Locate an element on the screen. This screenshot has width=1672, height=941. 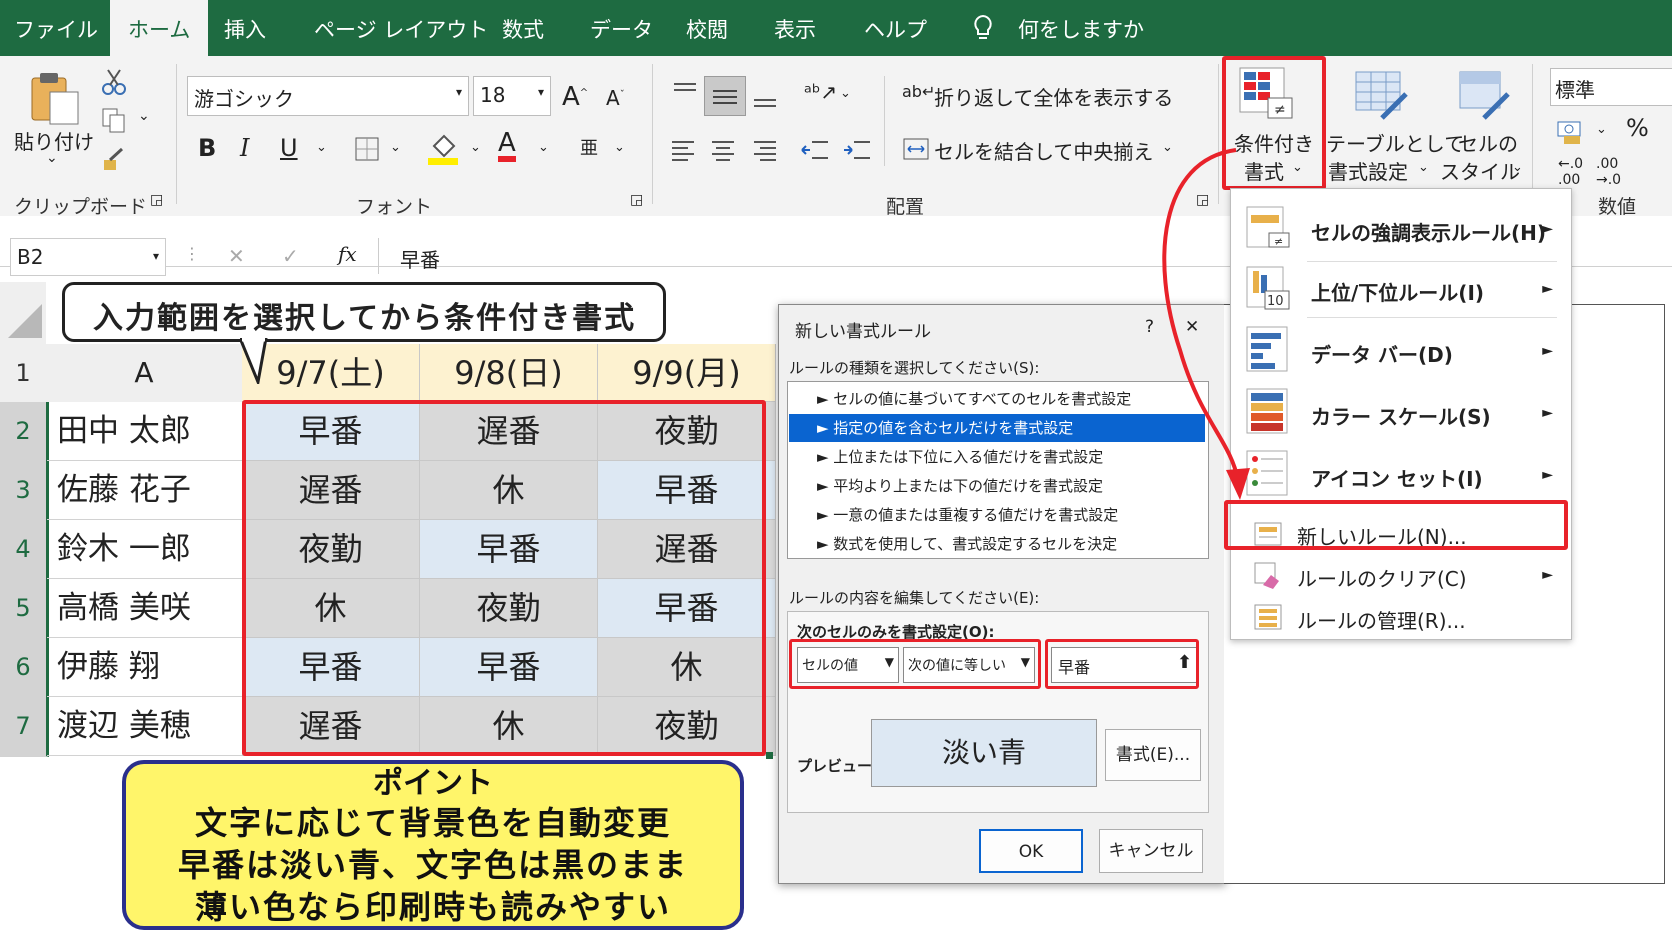
currency-format-icon is located at coordinates (1572, 131).